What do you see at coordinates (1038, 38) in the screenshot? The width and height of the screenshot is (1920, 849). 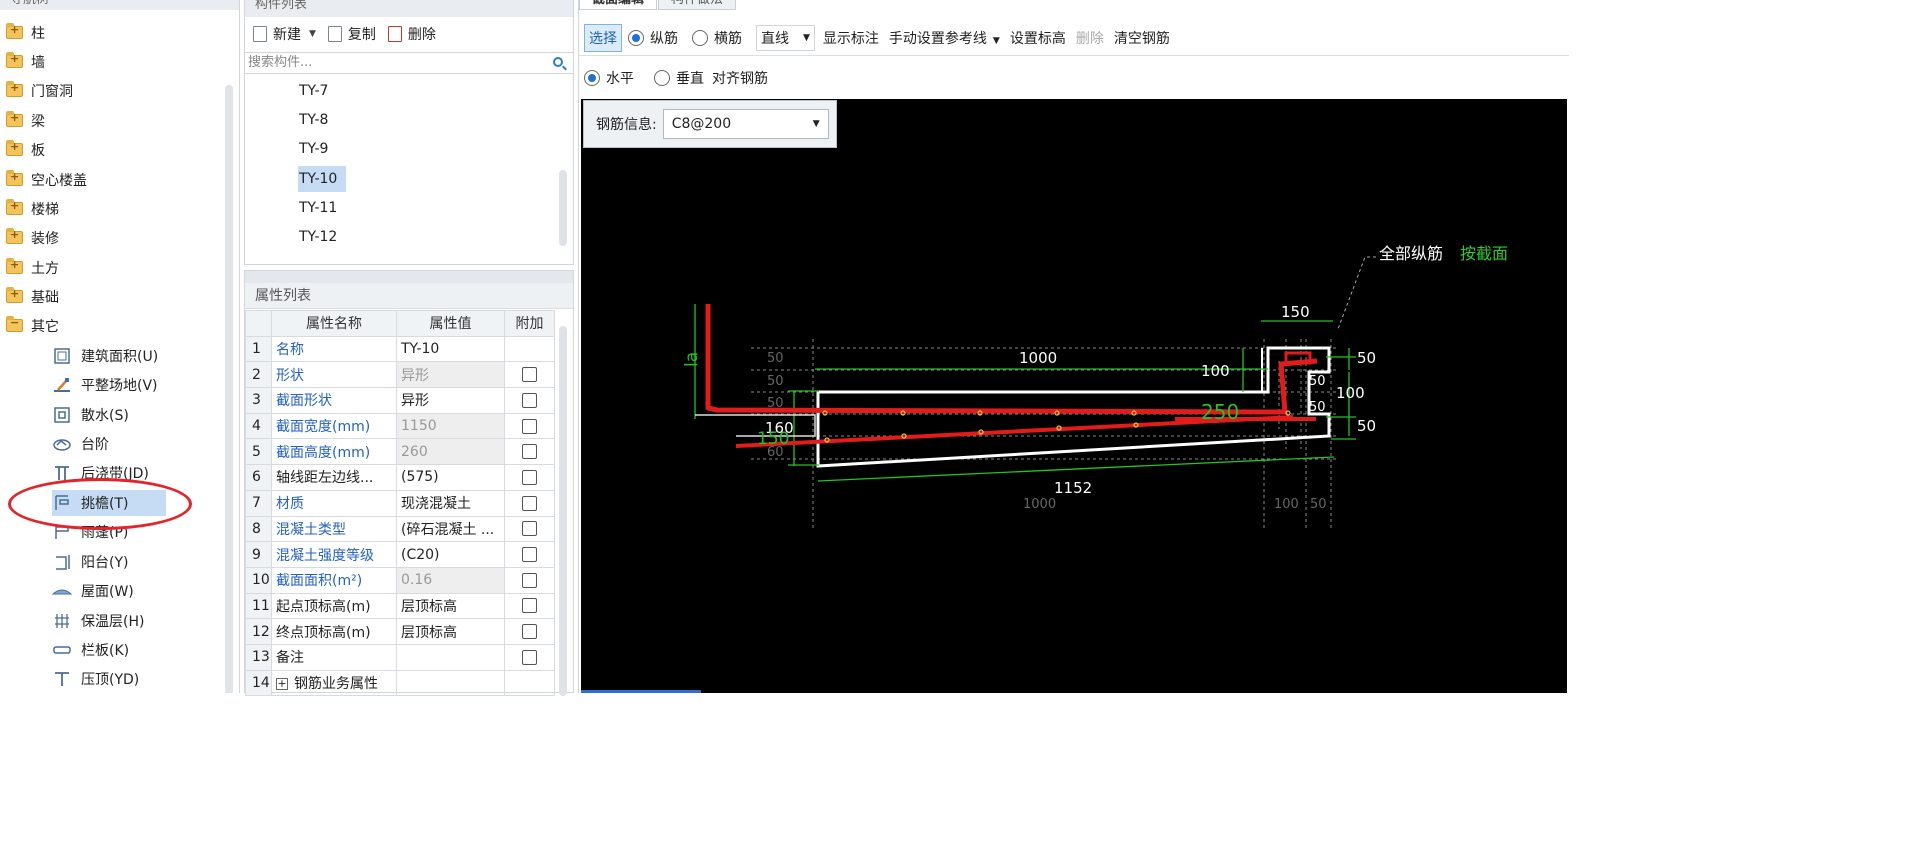 I see `set-elevation-button: 设置标高` at bounding box center [1038, 38].